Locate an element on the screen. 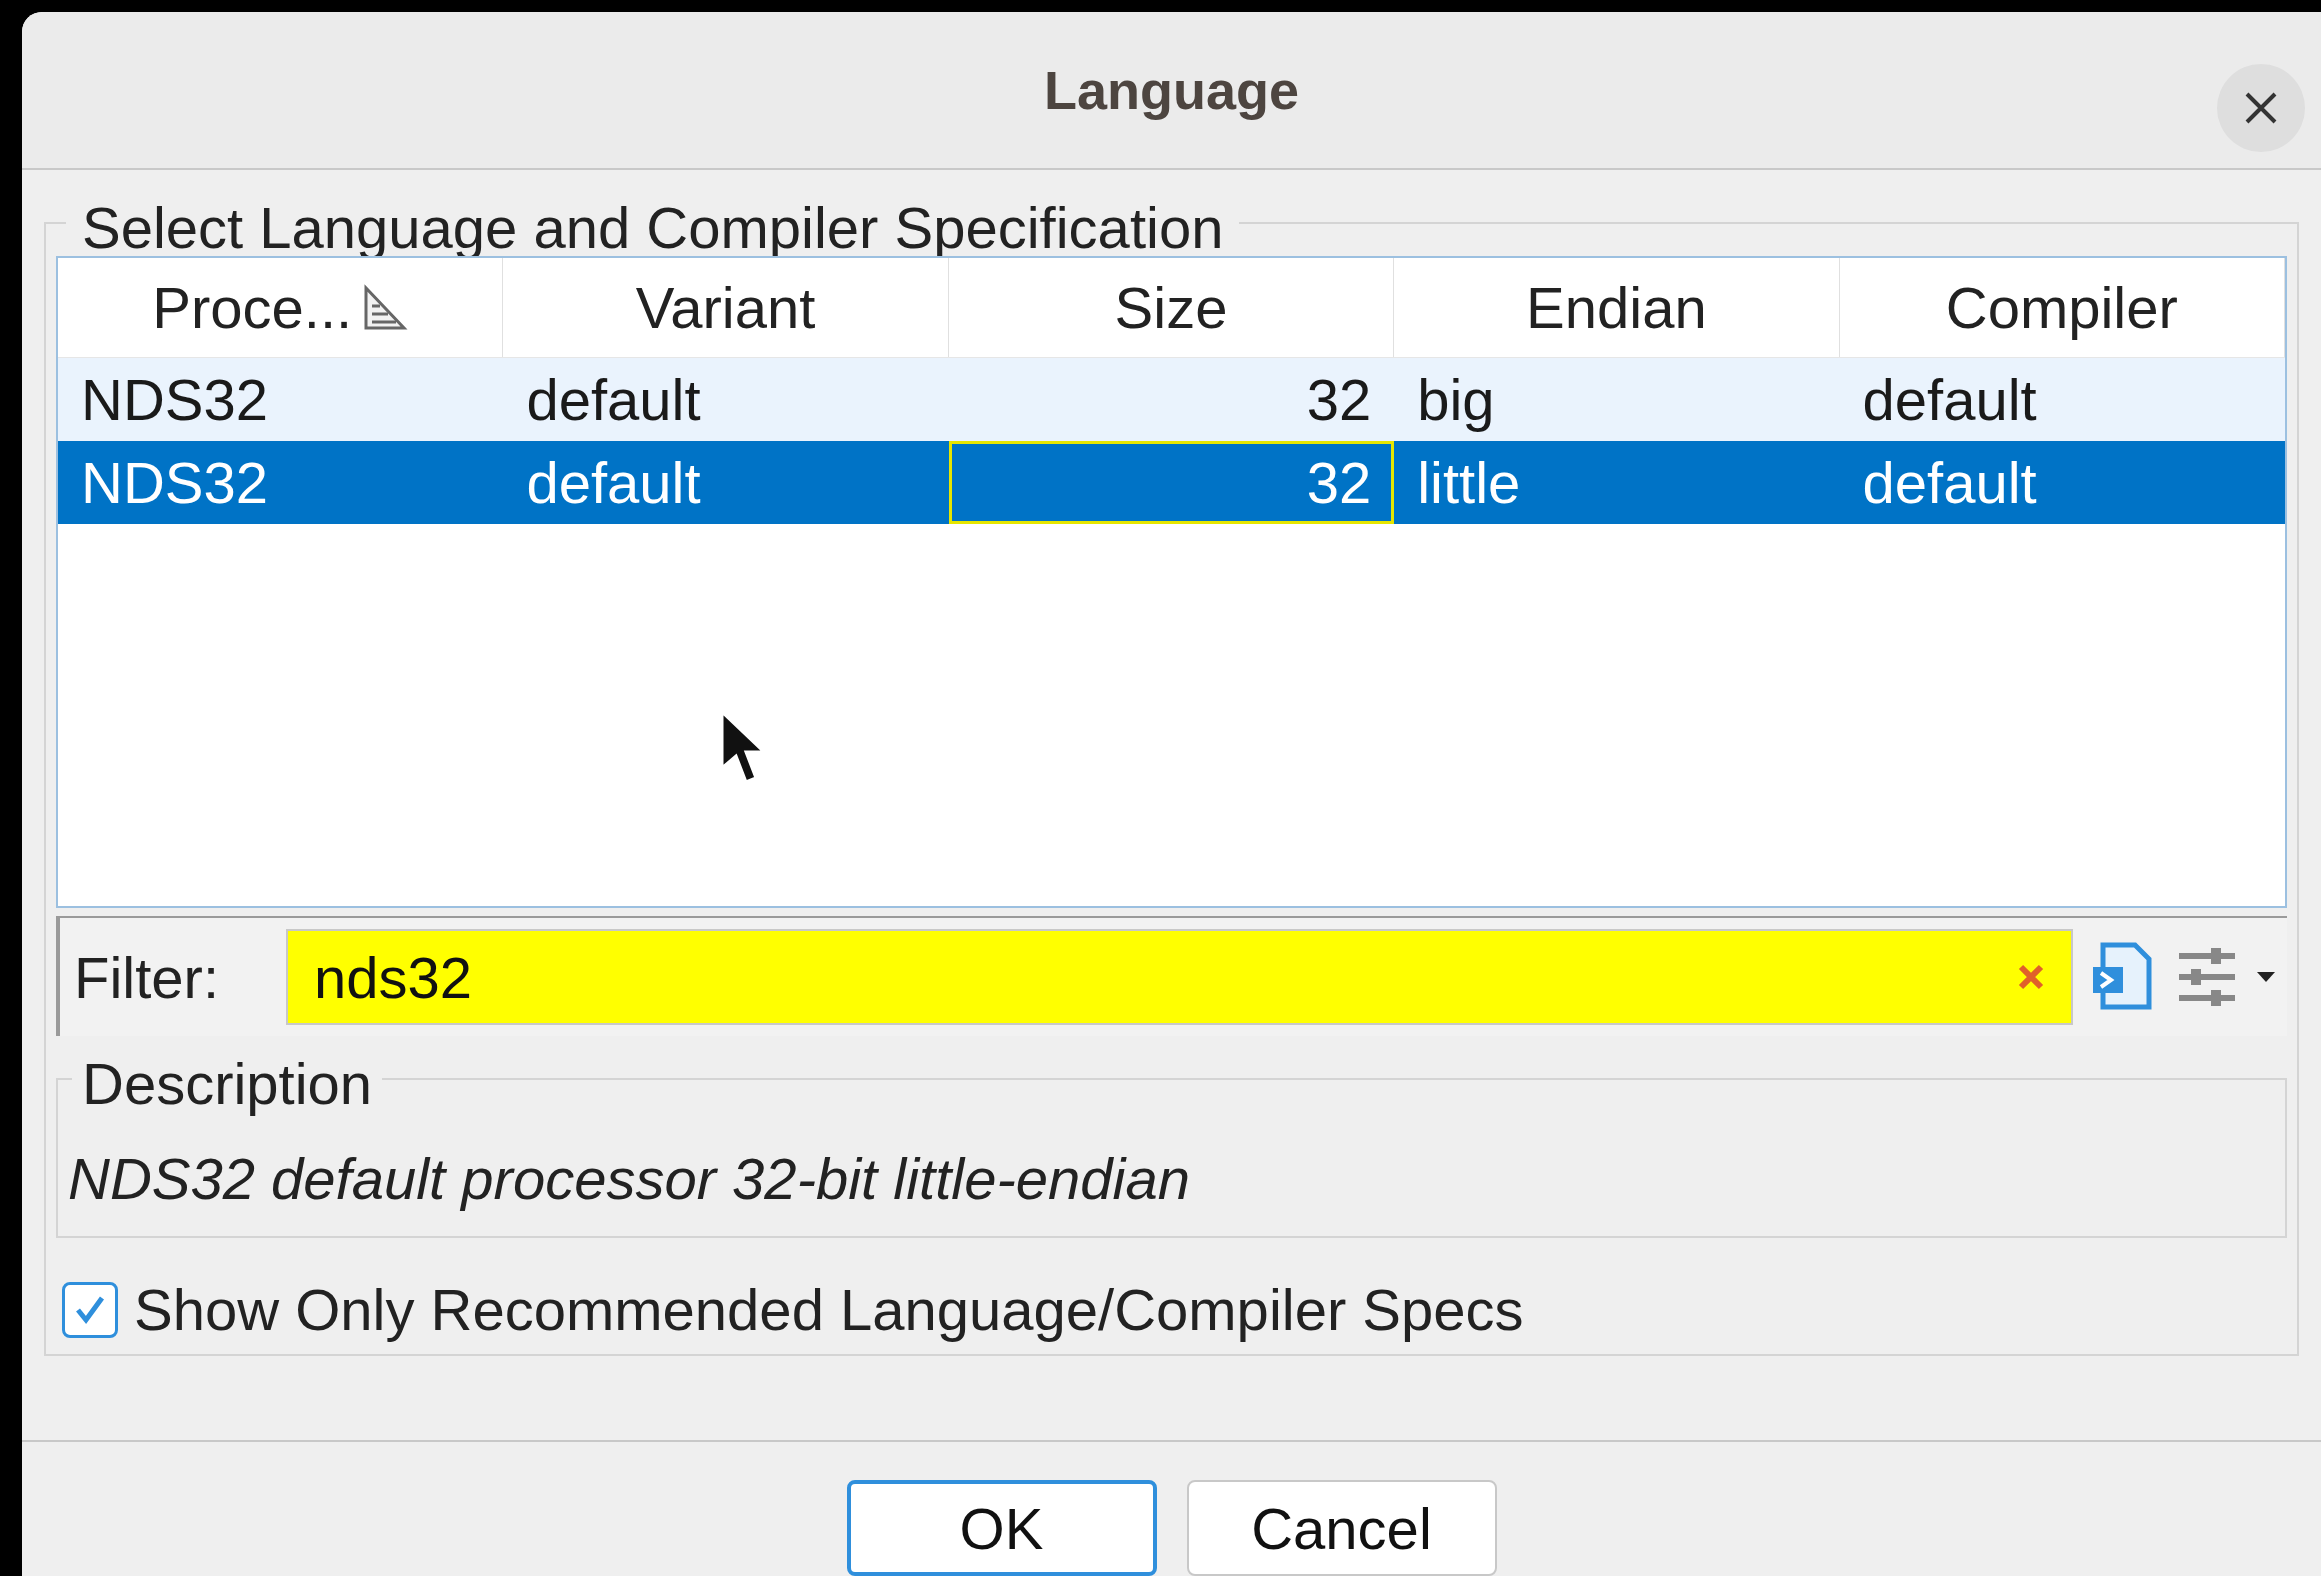 This screenshot has width=2321, height=1576. caret-icon is located at coordinates (2266, 977).